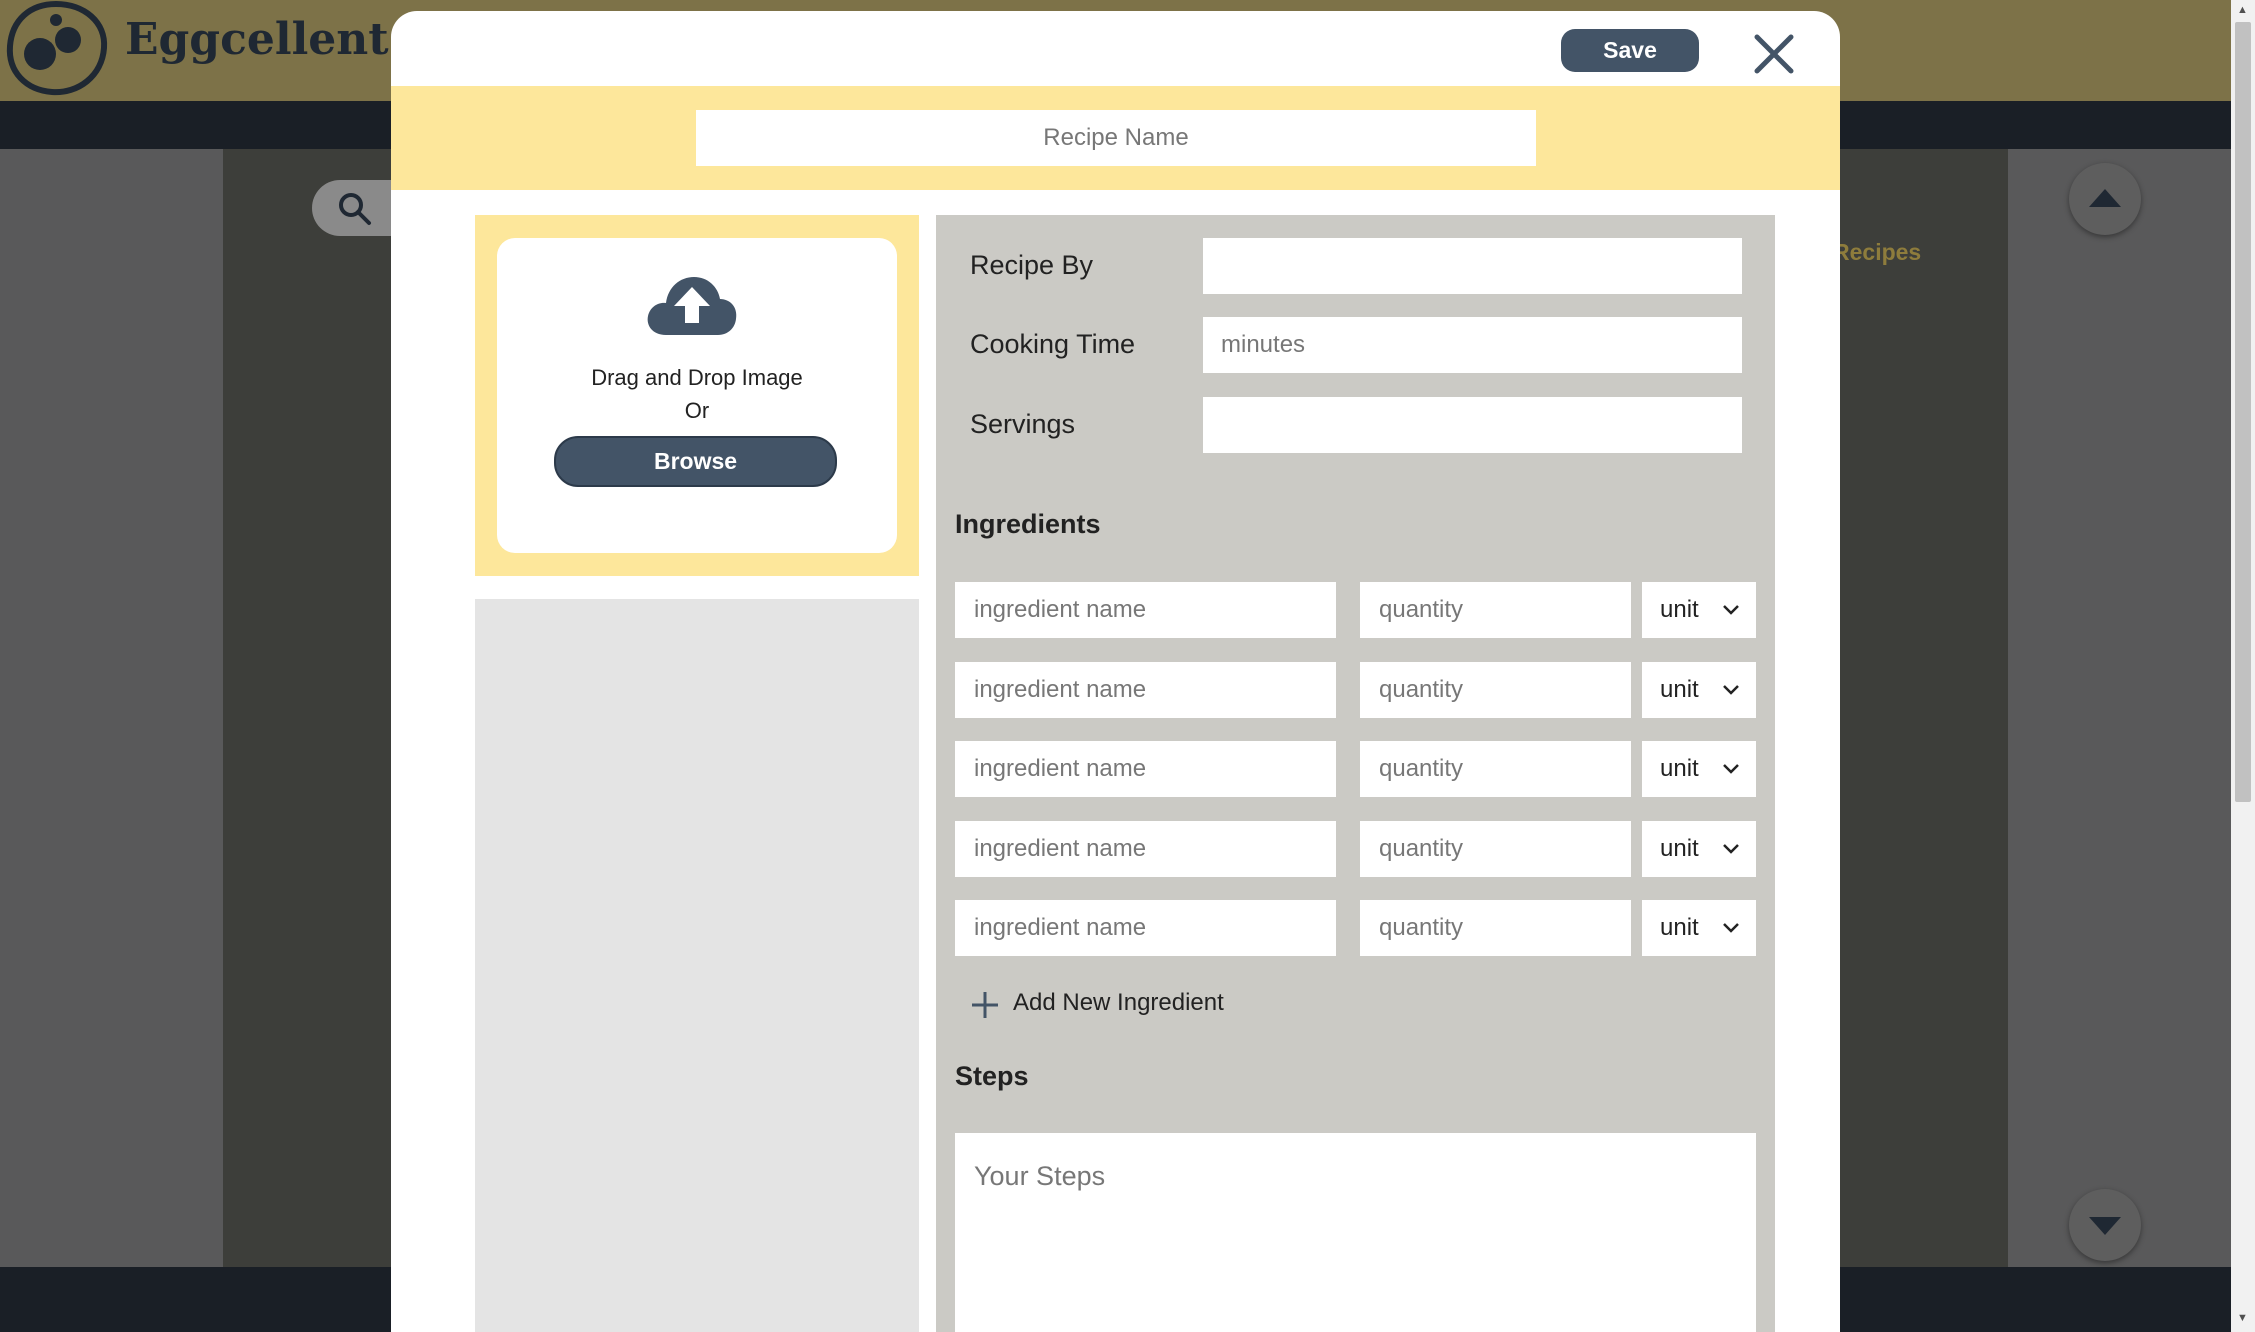 The width and height of the screenshot is (2255, 1332). Describe the element at coordinates (692, 306) in the screenshot. I see `cloud-upload-icon` at that location.